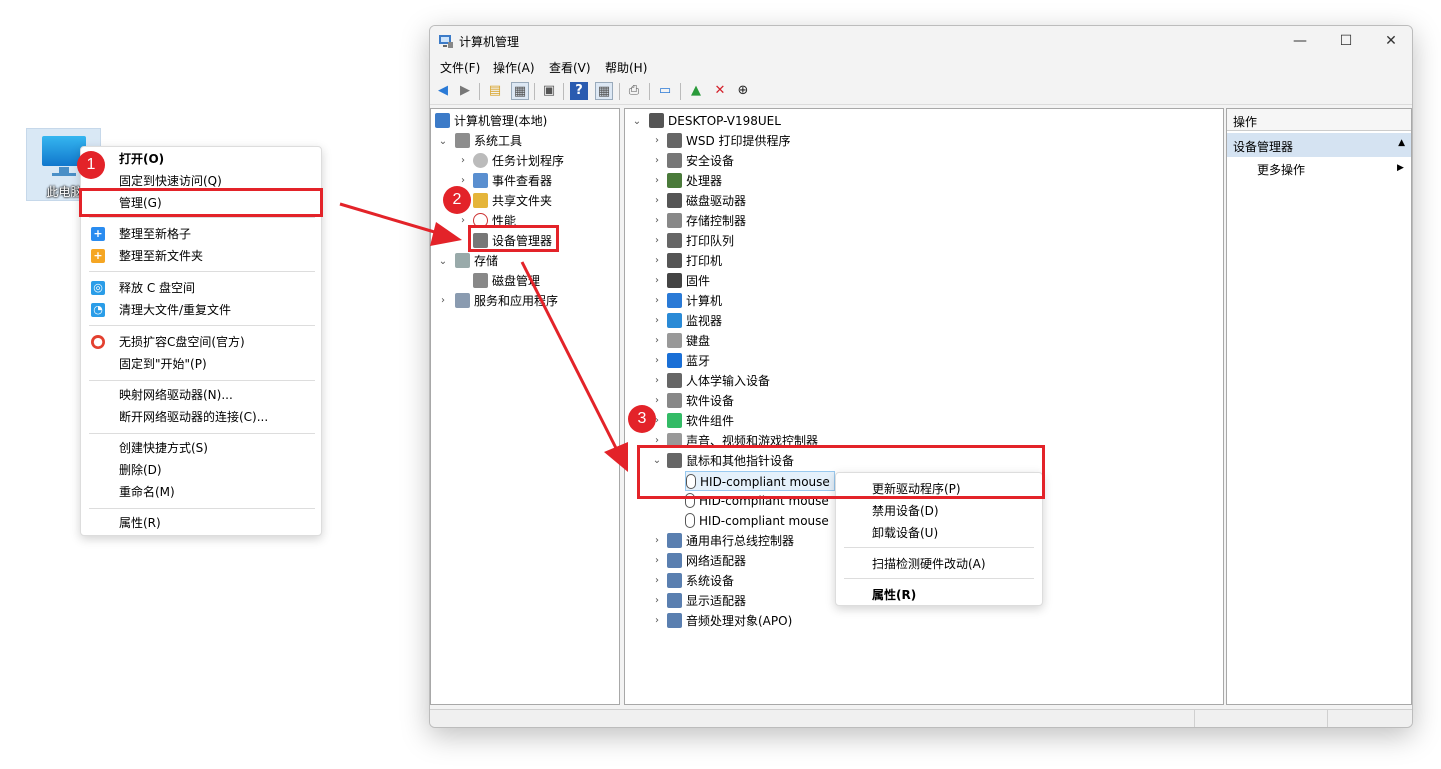 This screenshot has width=1441, height=769. Describe the element at coordinates (394, 220) in the screenshot. I see `arrow-to-device-manager` at that location.